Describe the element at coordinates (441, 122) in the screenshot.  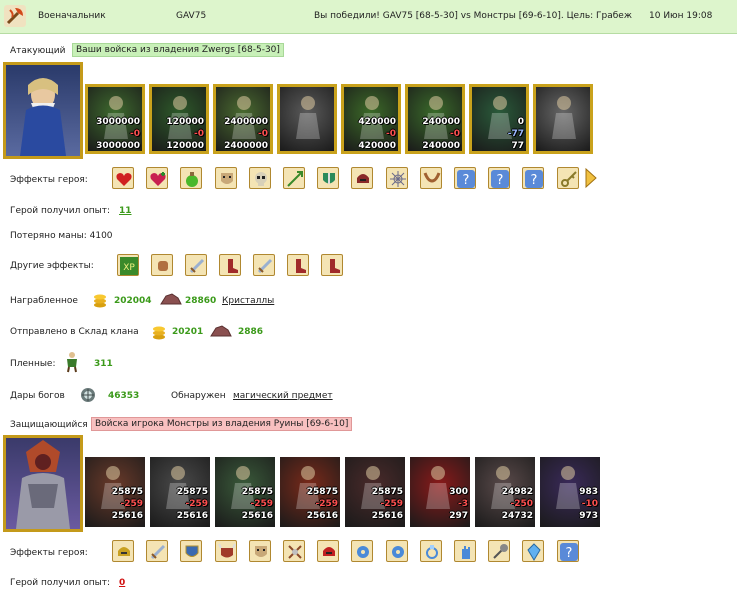
I see `unit-count-start: 240000` at that location.